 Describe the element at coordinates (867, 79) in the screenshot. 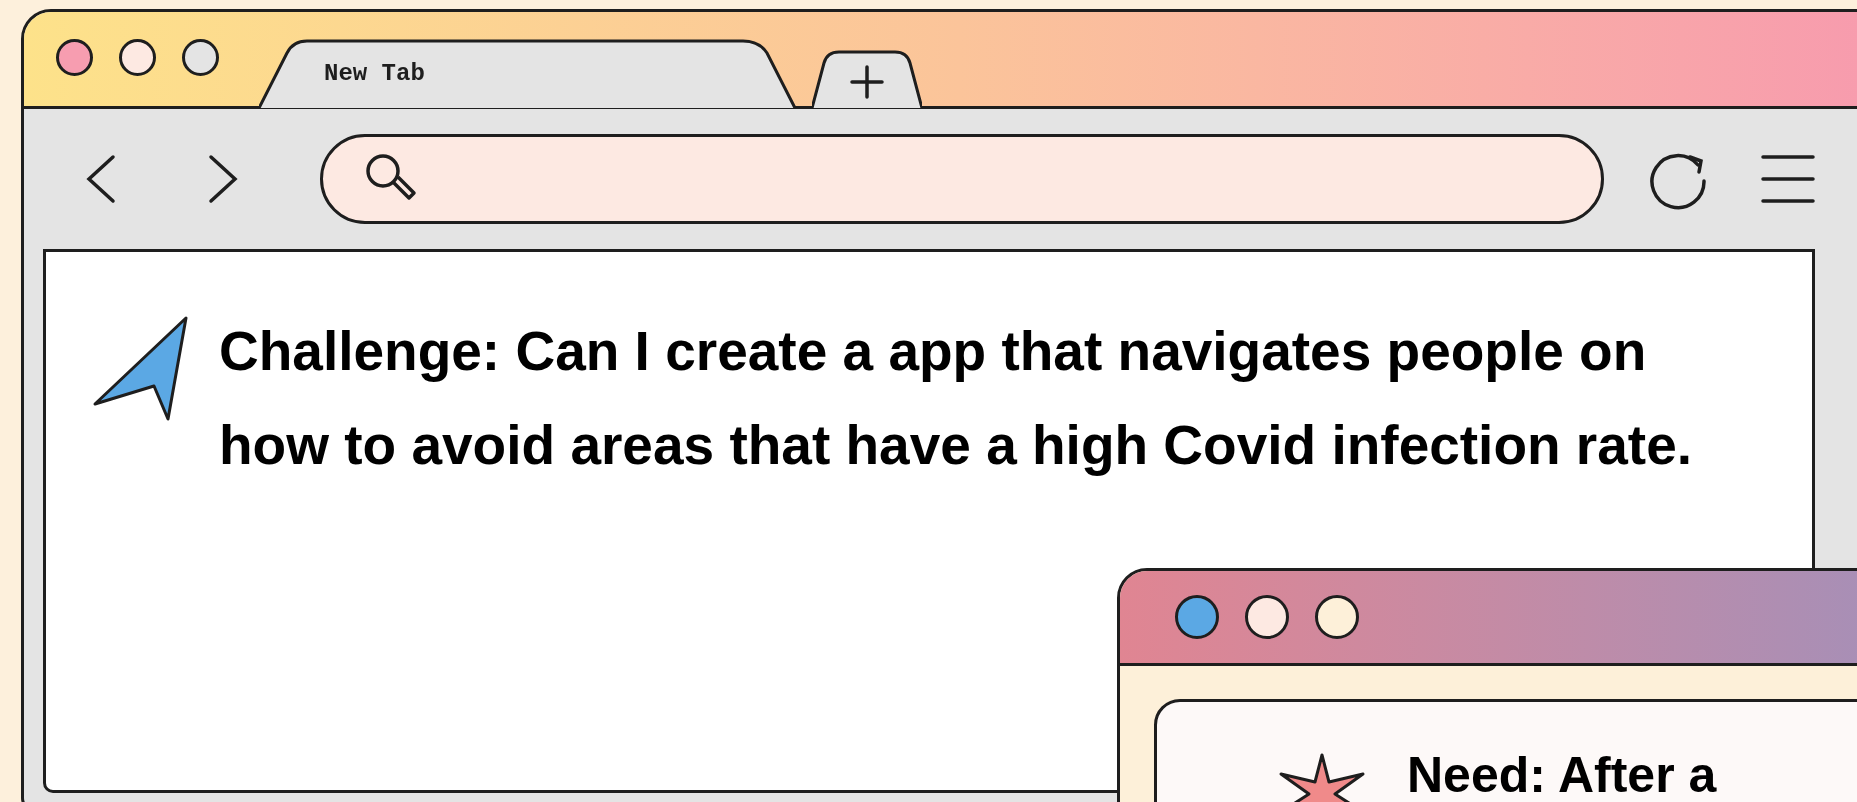

I see `new-tab-button` at that location.